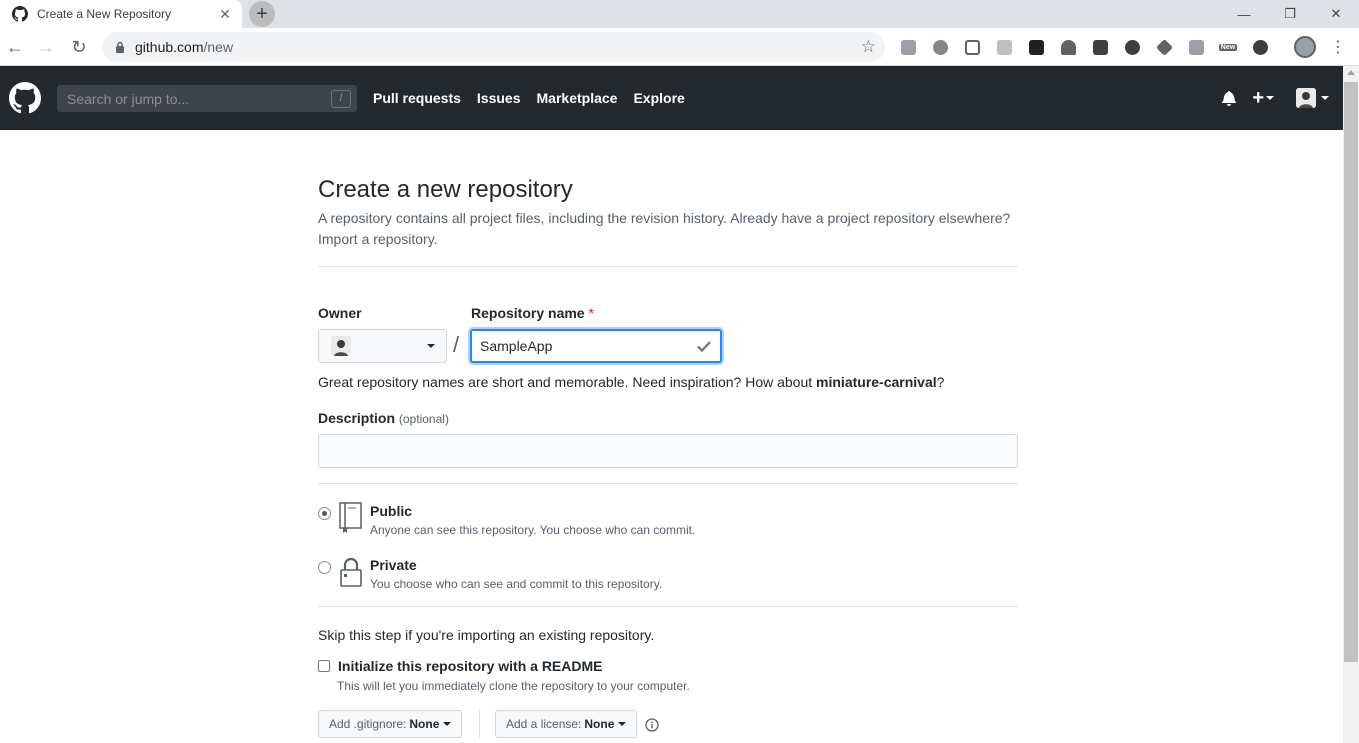  What do you see at coordinates (591, 313) in the screenshot?
I see `required-mark: *` at bounding box center [591, 313].